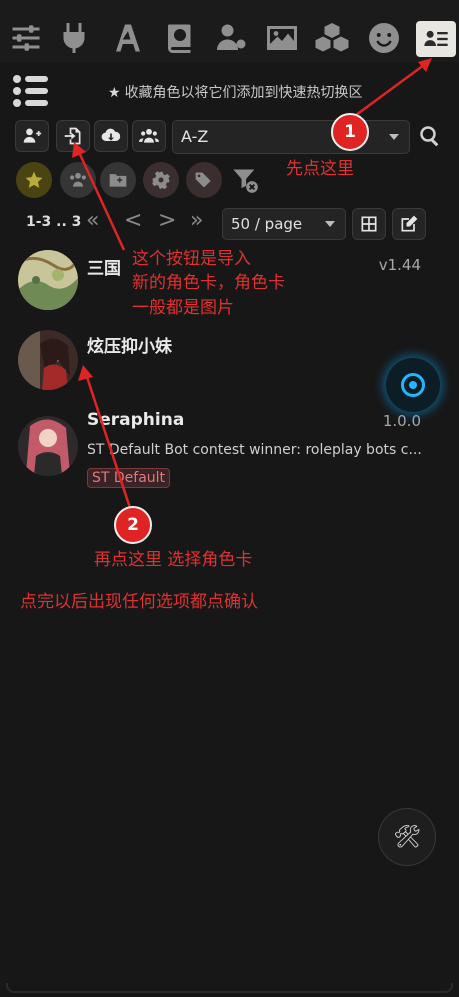 The width and height of the screenshot is (459, 997). What do you see at coordinates (114, 93) in the screenshot?
I see `star-icon: ★` at bounding box center [114, 93].